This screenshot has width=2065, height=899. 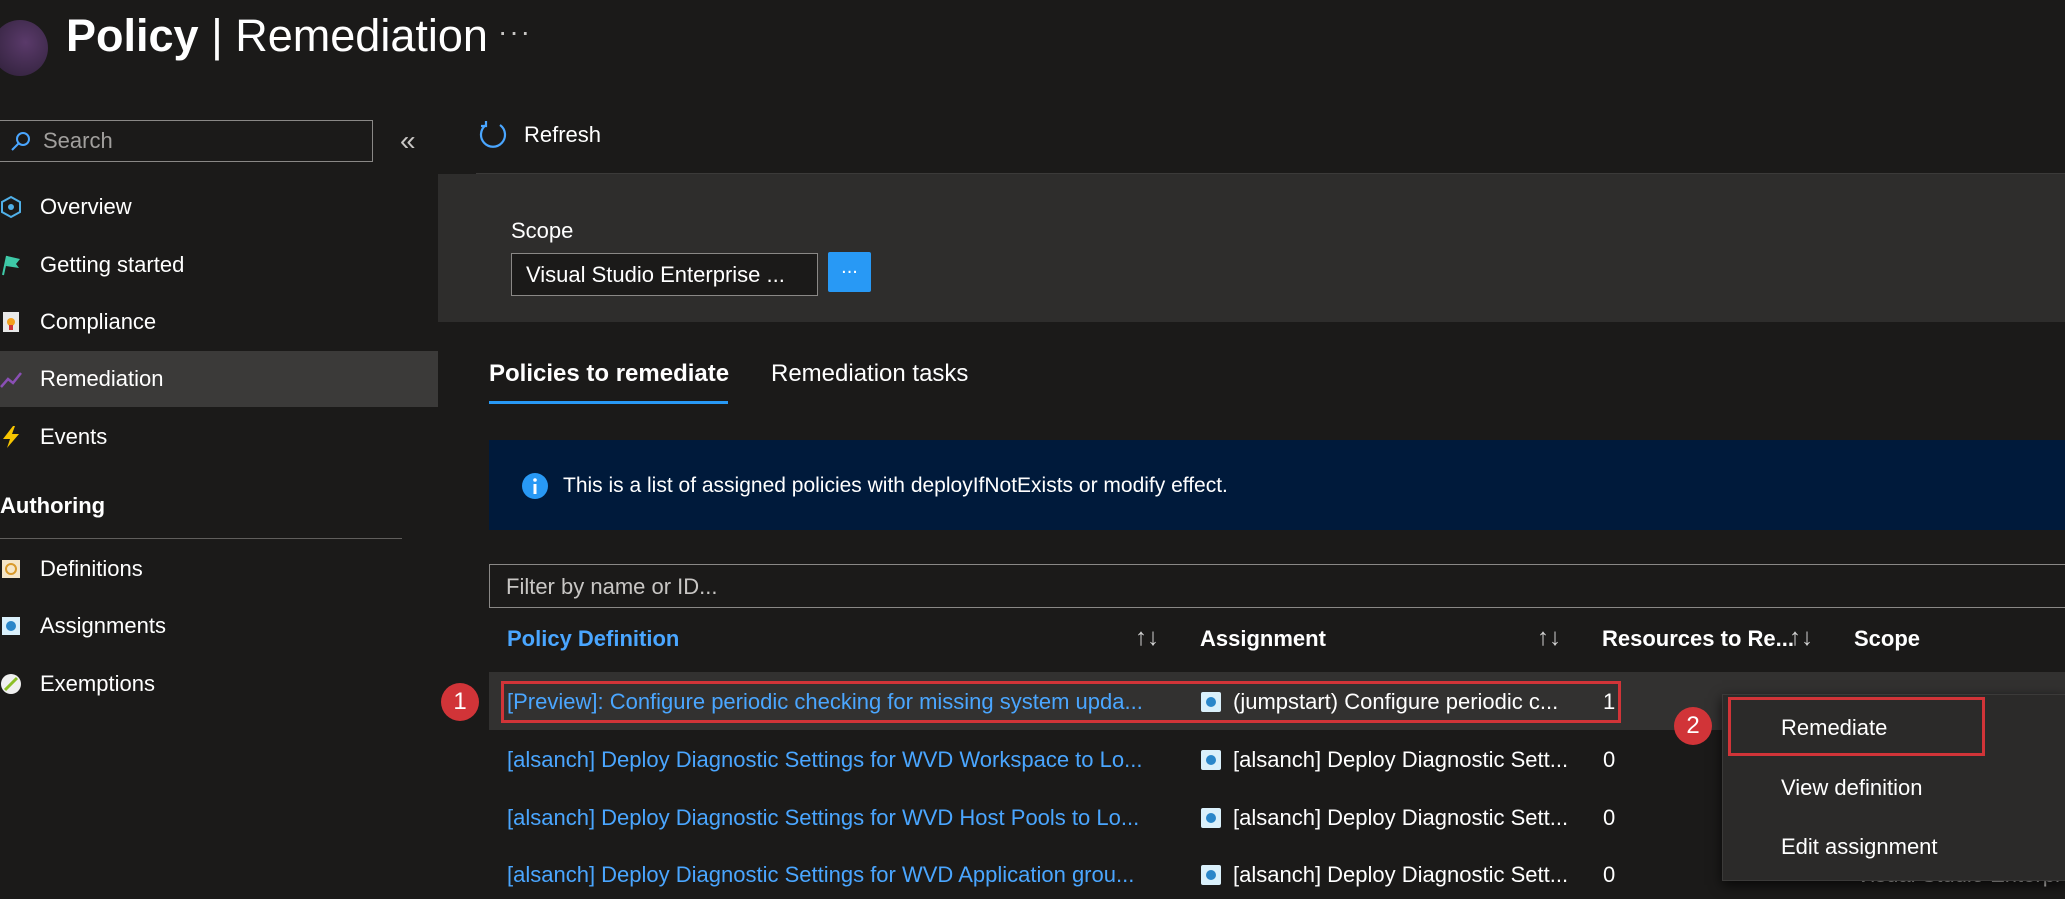 What do you see at coordinates (91, 568) in the screenshot?
I see `sidebar-item-label: Definitions` at bounding box center [91, 568].